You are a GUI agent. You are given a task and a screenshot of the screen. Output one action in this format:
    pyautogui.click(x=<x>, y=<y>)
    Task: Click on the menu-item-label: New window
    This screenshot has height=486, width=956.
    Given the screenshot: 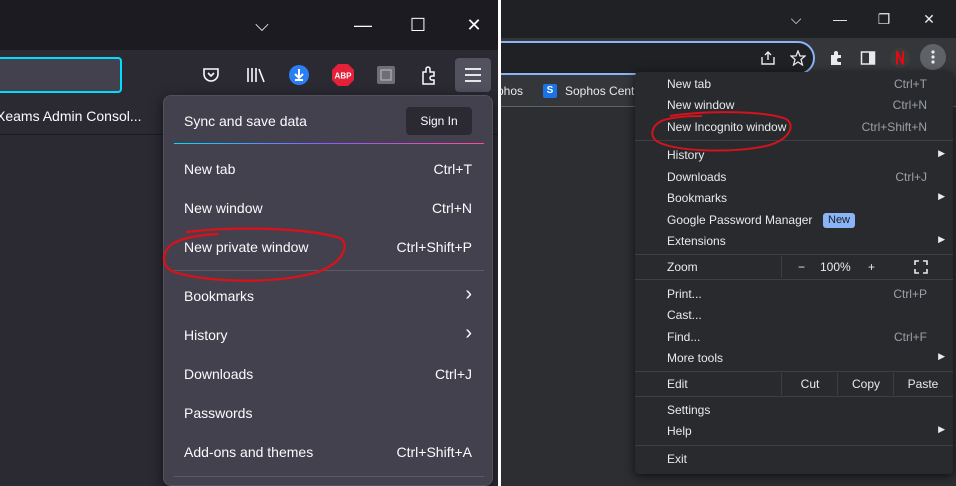 What is the action you would take?
    pyautogui.click(x=701, y=105)
    